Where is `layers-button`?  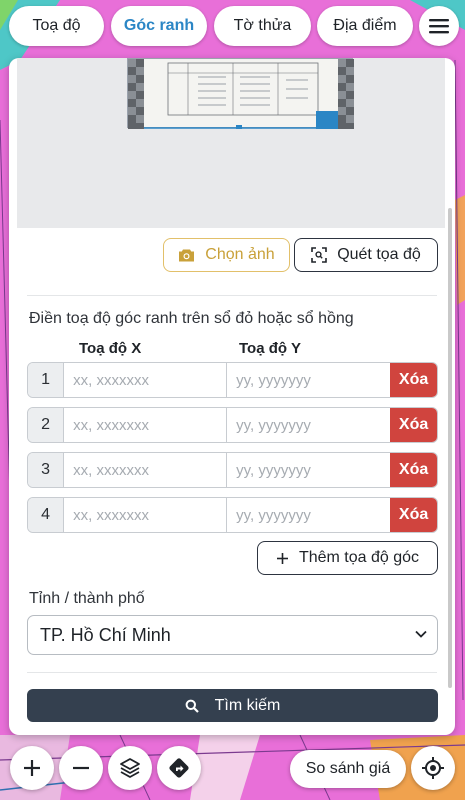
layers-button is located at coordinates (130, 768).